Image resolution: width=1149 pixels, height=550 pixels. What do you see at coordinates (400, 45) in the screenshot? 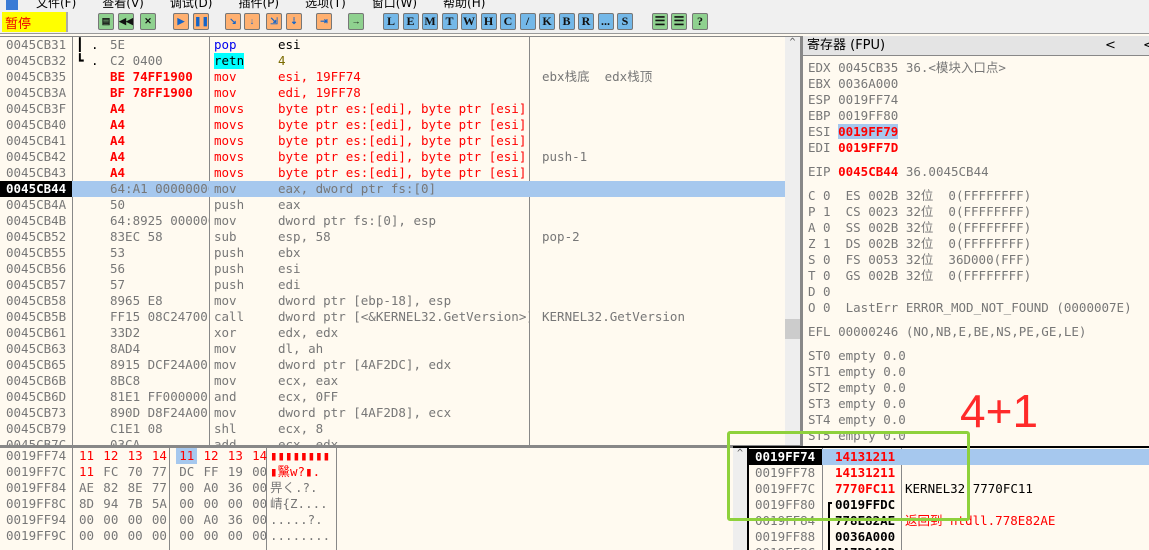
I see `disasm-row: 0045CB31 ┃ . 5E pop esi` at bounding box center [400, 45].